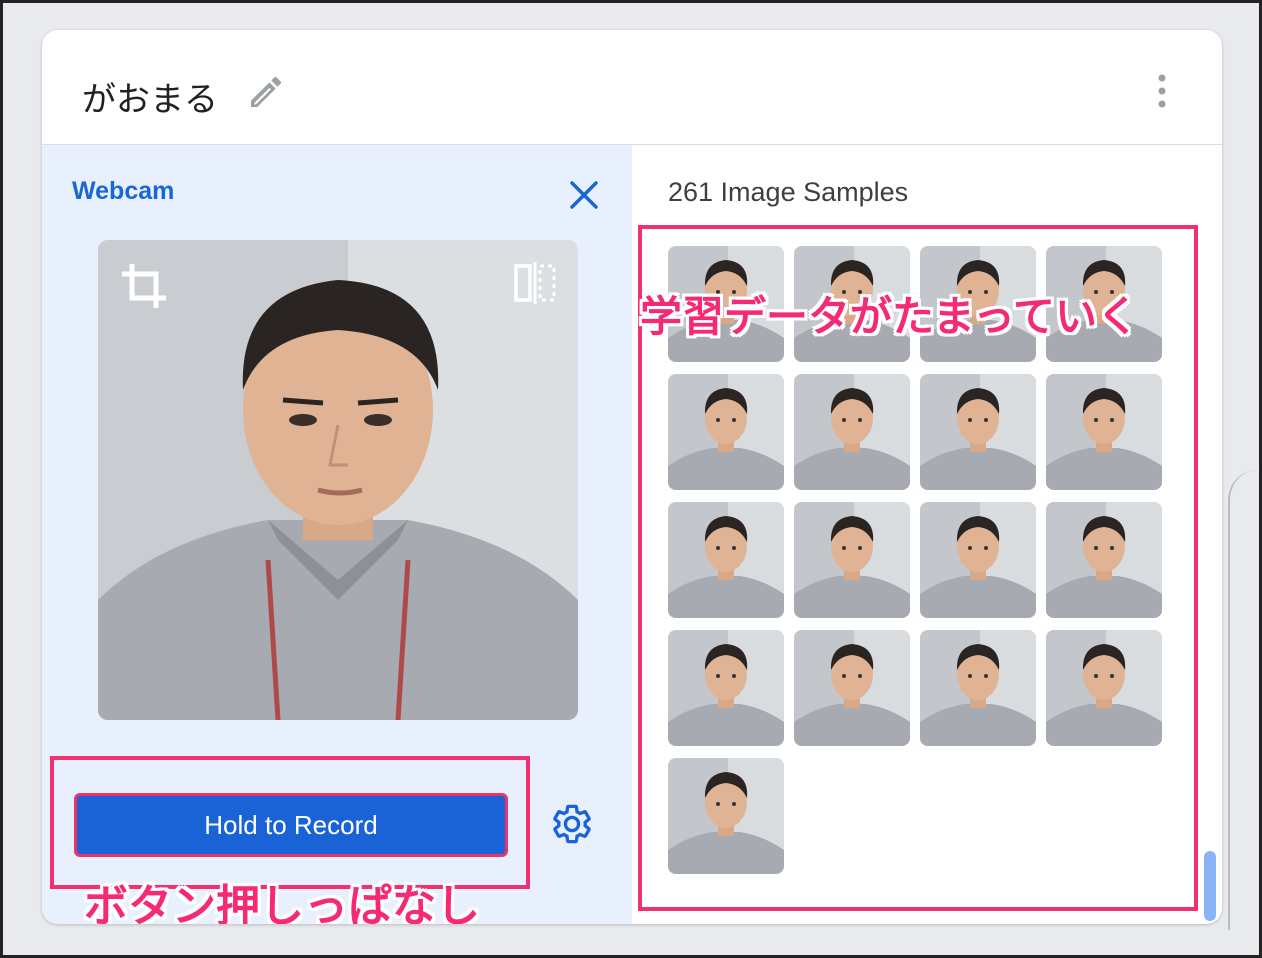 This screenshot has height=958, width=1262. I want to click on webcam-label: Webcam, so click(123, 191).